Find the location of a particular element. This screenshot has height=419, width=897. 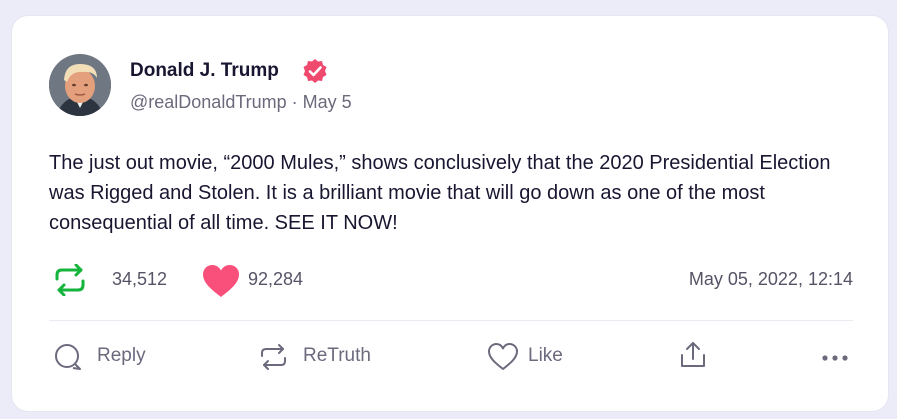

author-name: Donald J. Trump is located at coordinates (204, 71).